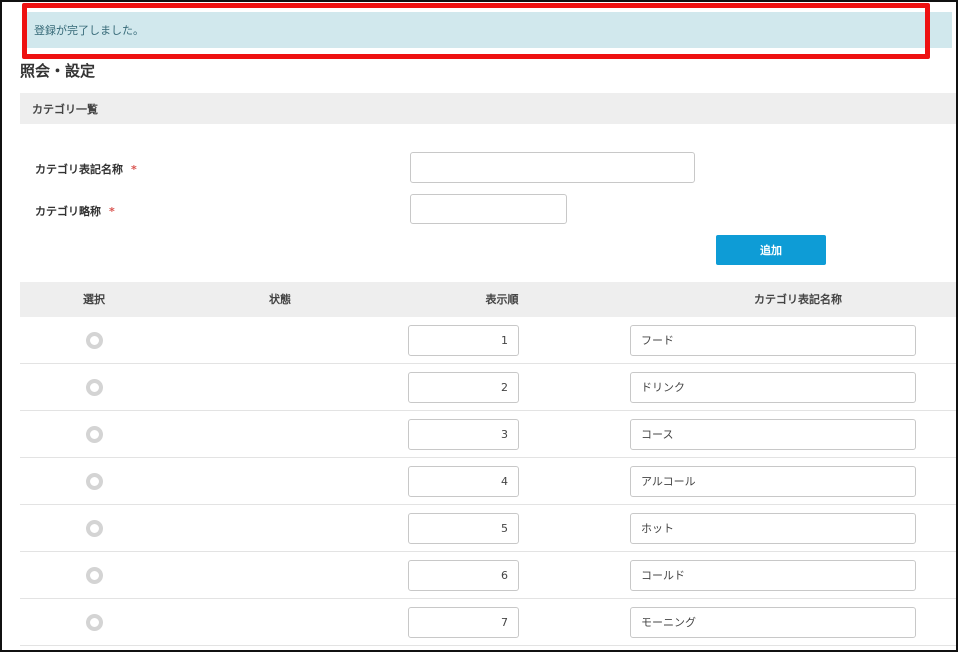 This screenshot has width=958, height=652. Describe the element at coordinates (773, 340) in the screenshot. I see `category-name-cell-input: フード` at that location.